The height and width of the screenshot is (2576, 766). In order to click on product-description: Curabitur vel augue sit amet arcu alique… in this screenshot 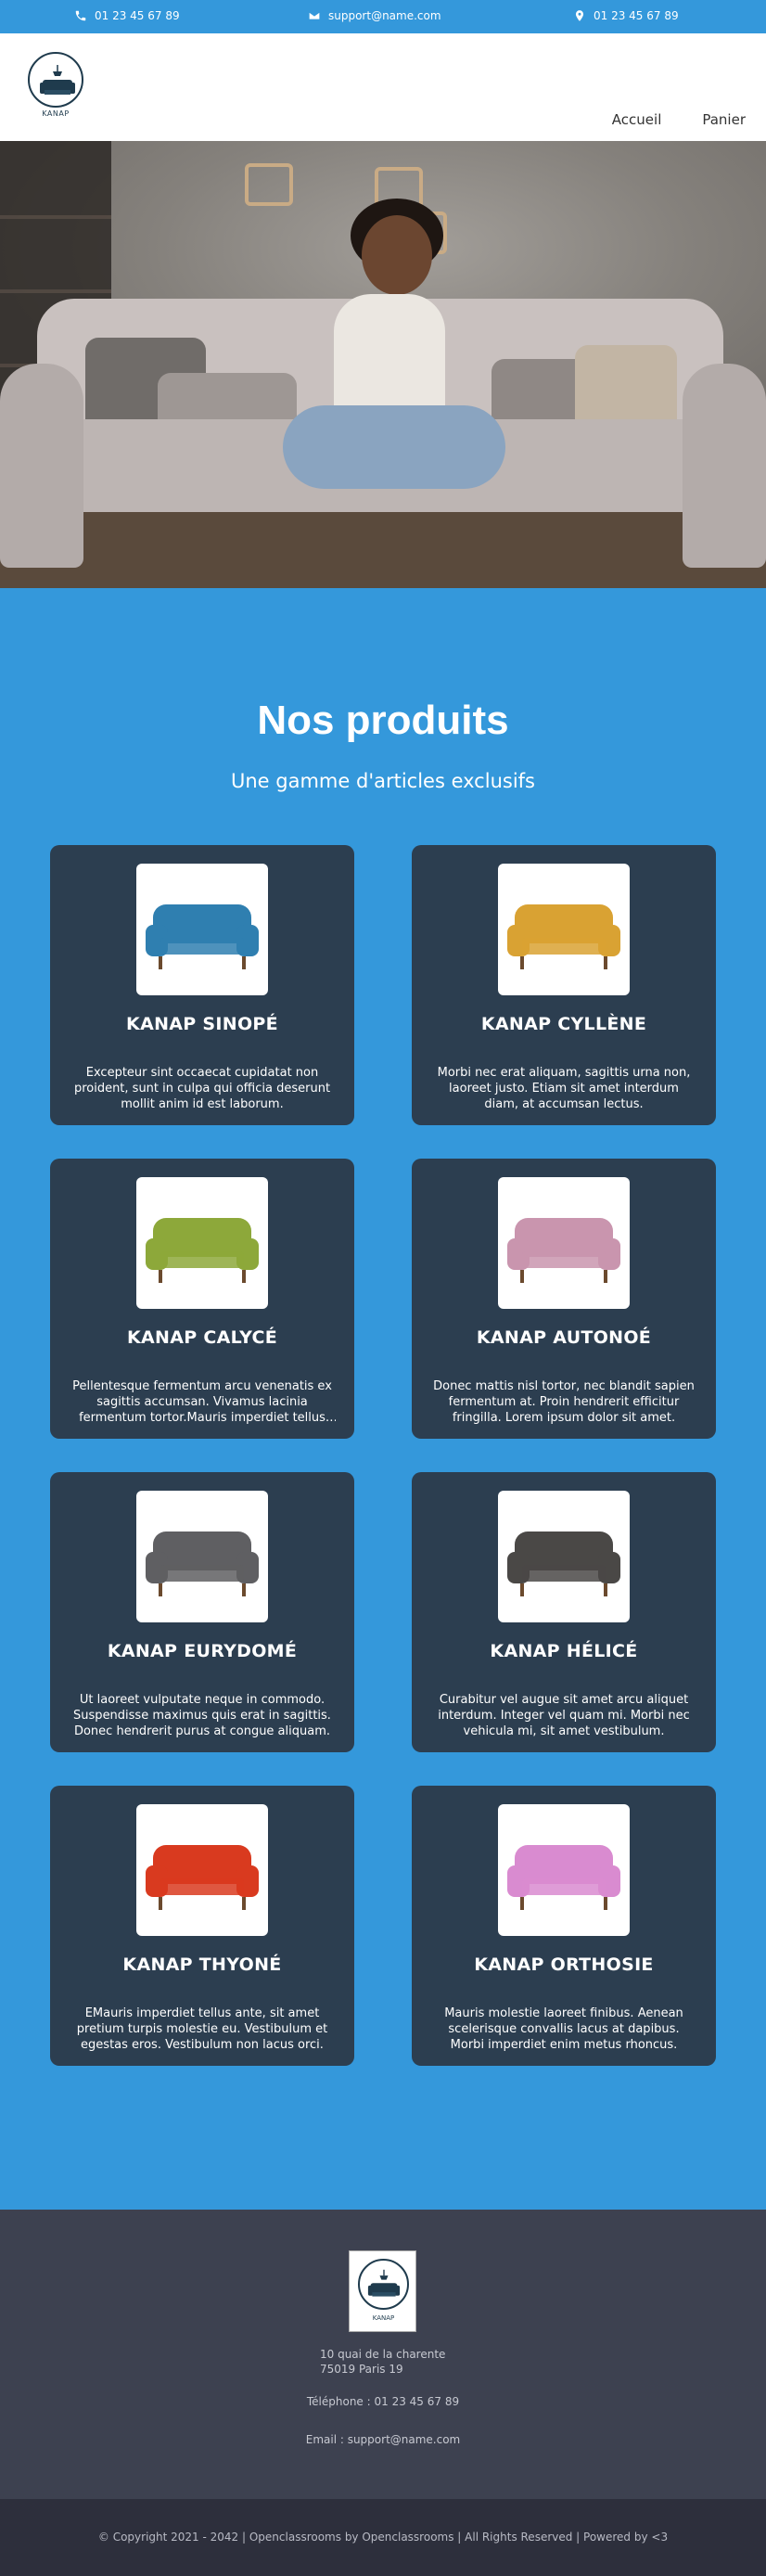, I will do `click(564, 1715)`.